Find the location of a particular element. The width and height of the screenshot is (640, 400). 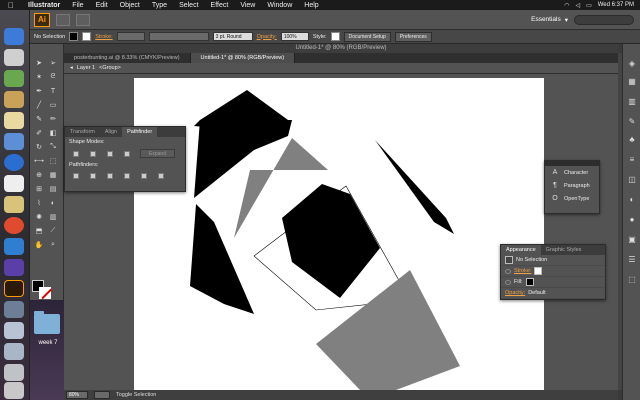

lasso-tool-icon: ᘓ is located at coordinates (53, 77).